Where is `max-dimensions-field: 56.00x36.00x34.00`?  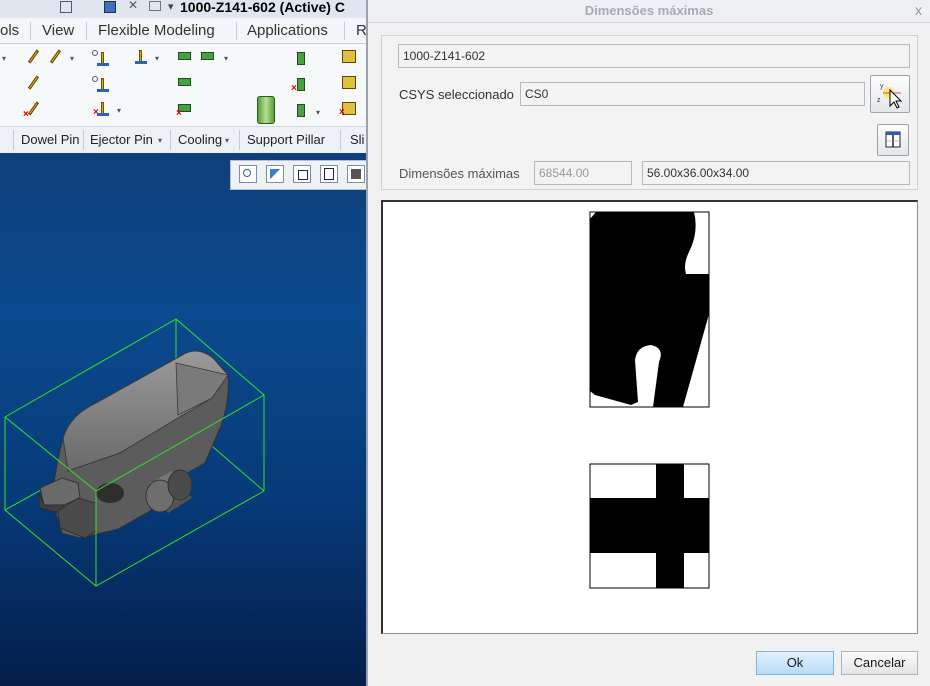
max-dimensions-field: 56.00x36.00x34.00 is located at coordinates (776, 173).